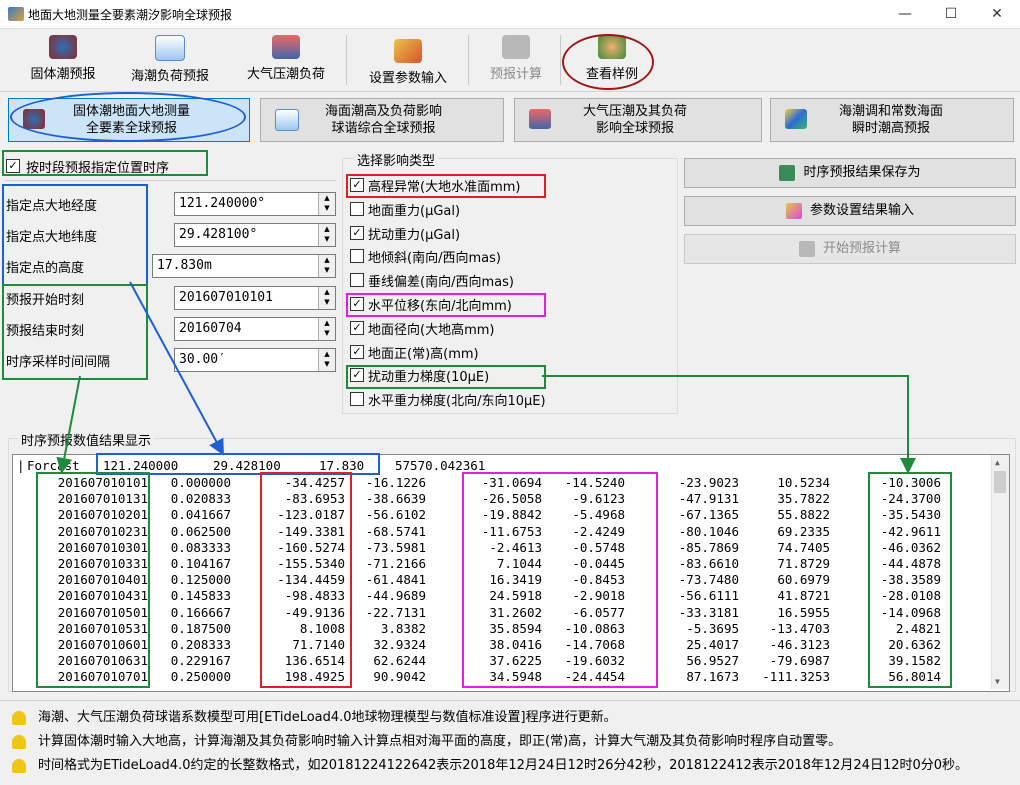 The image size is (1020, 785). What do you see at coordinates (508, 279) in the screenshot?
I see `effect-checkbox: 垂线偏差(南向/西向mas)` at bounding box center [508, 279].